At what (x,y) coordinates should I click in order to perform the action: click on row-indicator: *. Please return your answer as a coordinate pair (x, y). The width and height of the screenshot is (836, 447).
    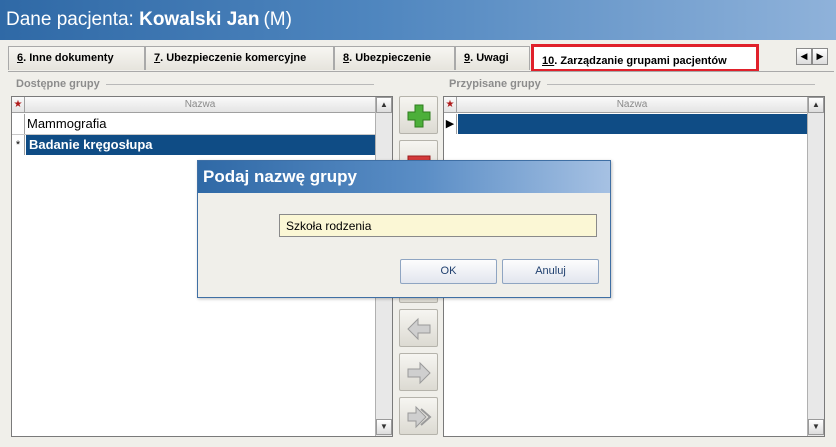
    Looking at the image, I should click on (18, 145).